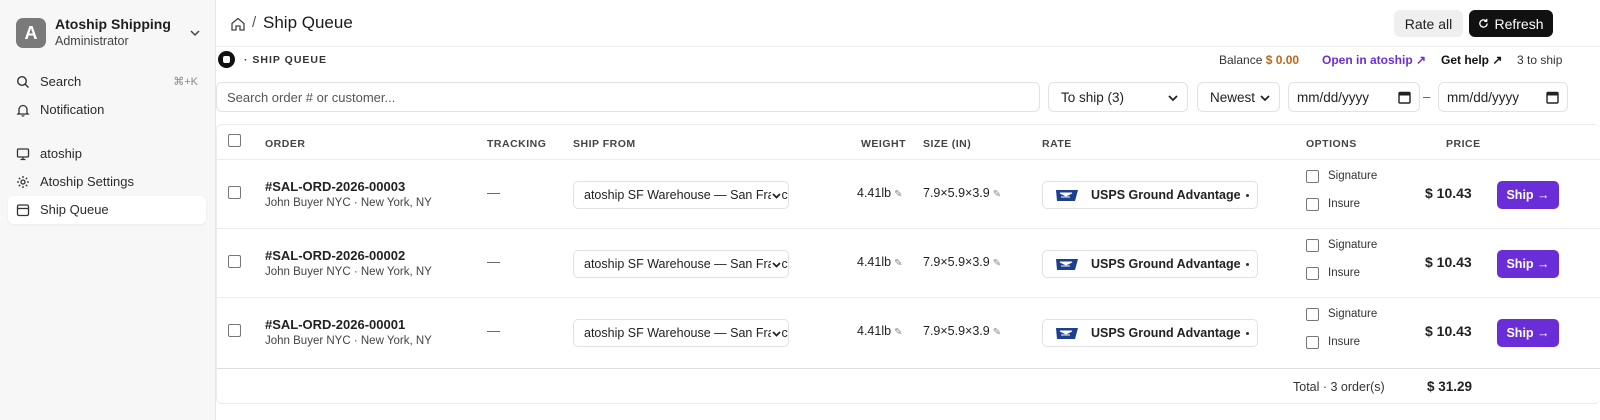 The width and height of the screenshot is (1600, 420). Describe the element at coordinates (628, 97) in the screenshot. I see `search-input` at that location.